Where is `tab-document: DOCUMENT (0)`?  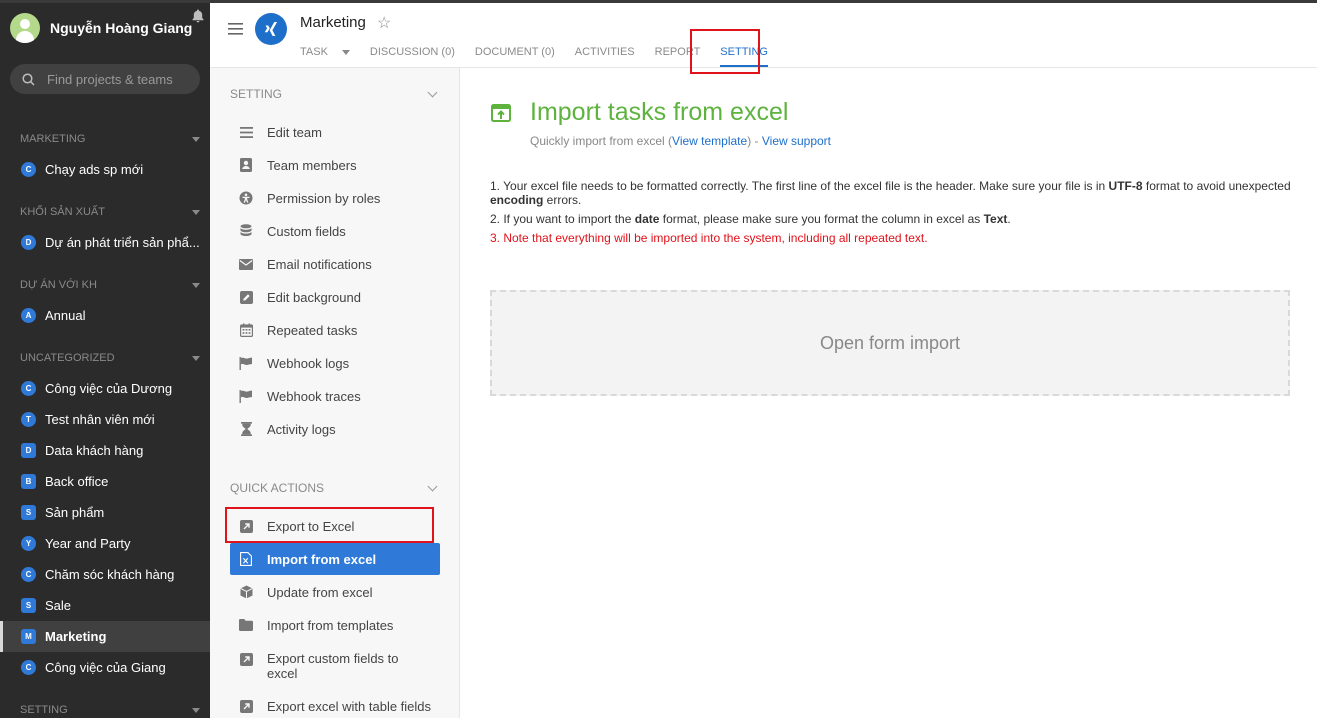
tab-document: DOCUMENT (0) is located at coordinates (515, 52).